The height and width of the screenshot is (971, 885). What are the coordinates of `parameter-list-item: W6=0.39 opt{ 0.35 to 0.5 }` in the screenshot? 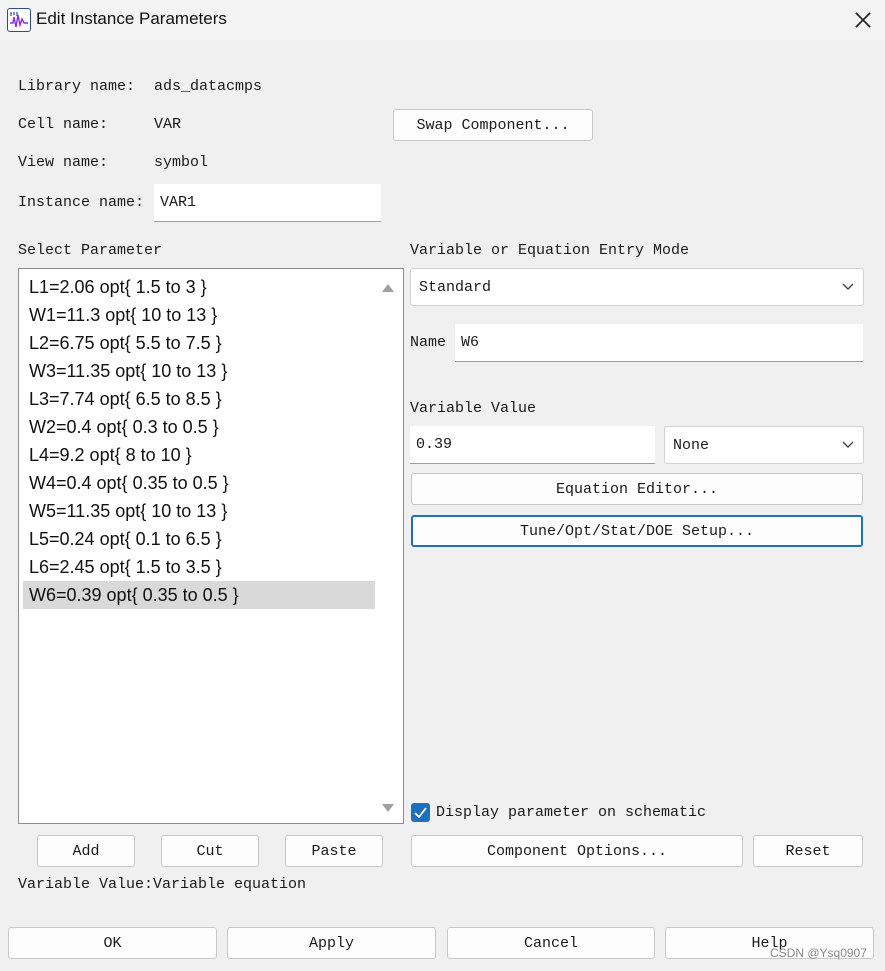 It's located at (199, 595).